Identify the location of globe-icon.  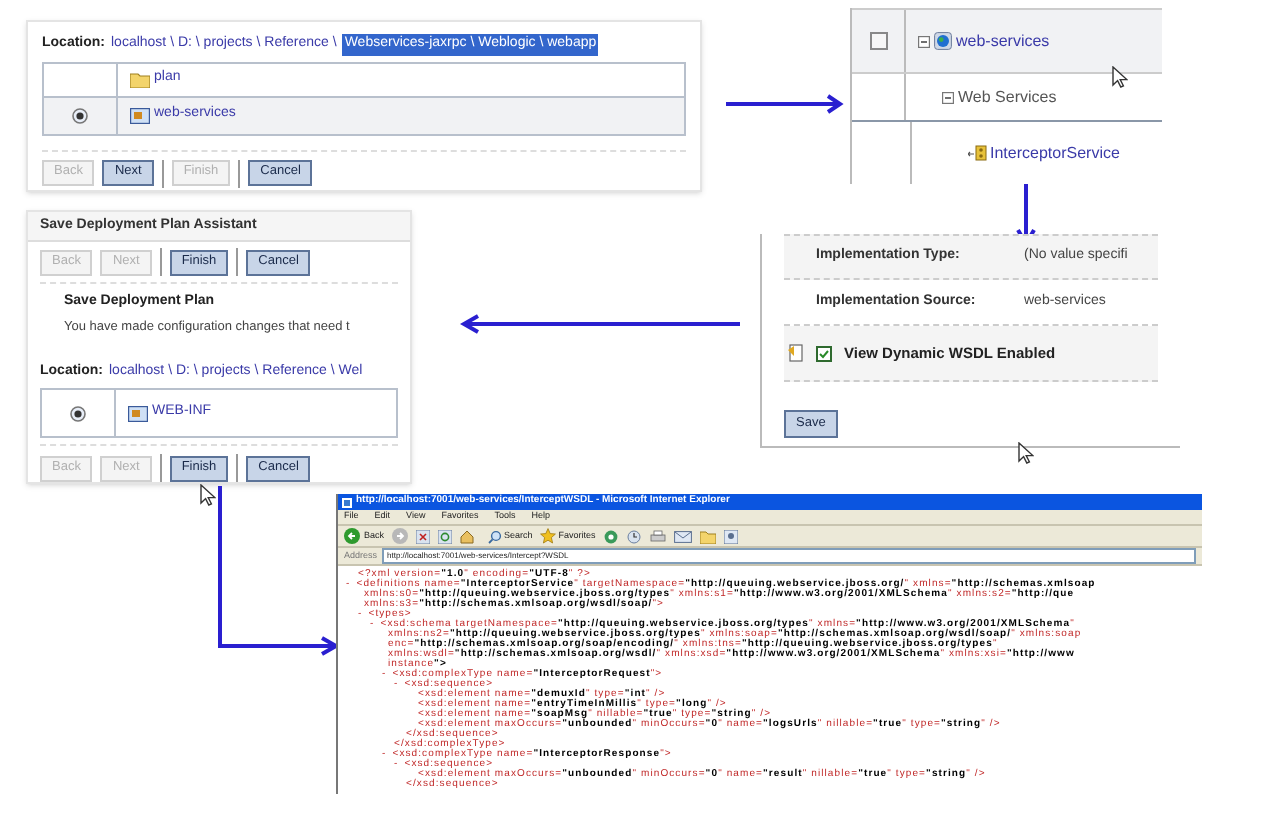
(943, 41).